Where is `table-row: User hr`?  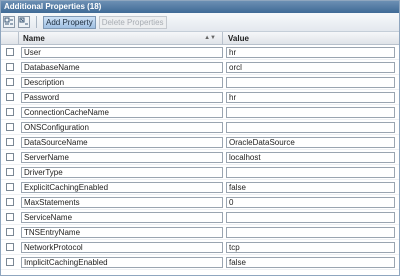 table-row: User hr is located at coordinates (200, 52).